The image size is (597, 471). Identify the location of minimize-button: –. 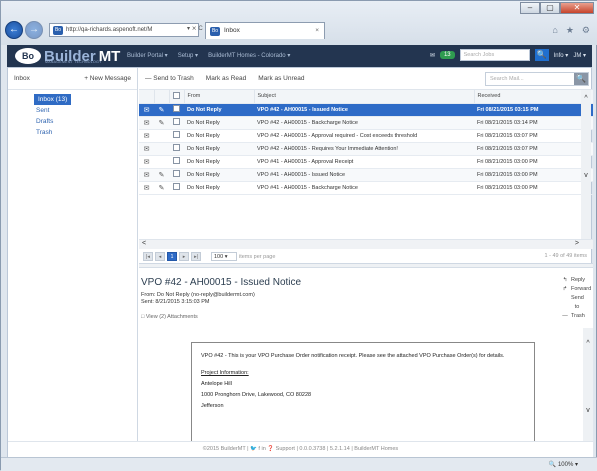
(530, 8).